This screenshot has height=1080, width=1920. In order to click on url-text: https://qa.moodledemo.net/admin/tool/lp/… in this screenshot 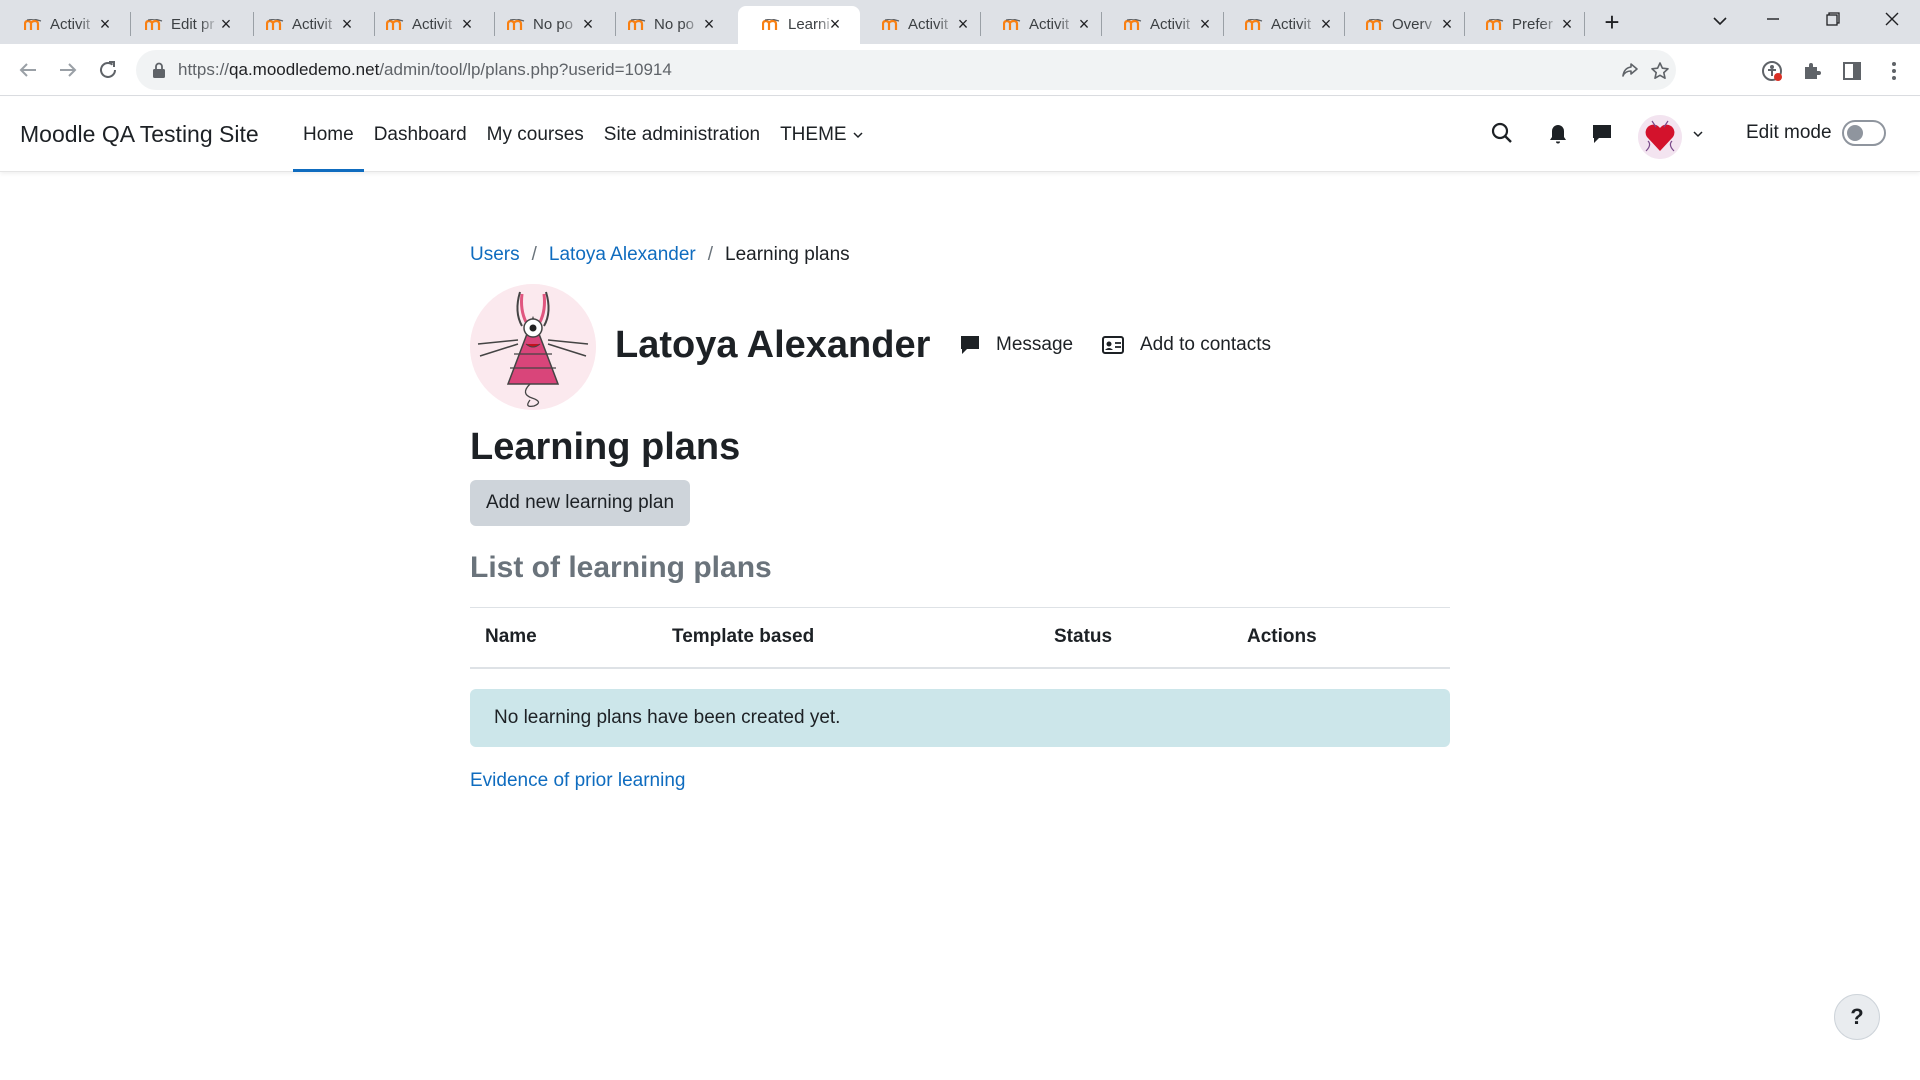, I will do `click(425, 70)`.